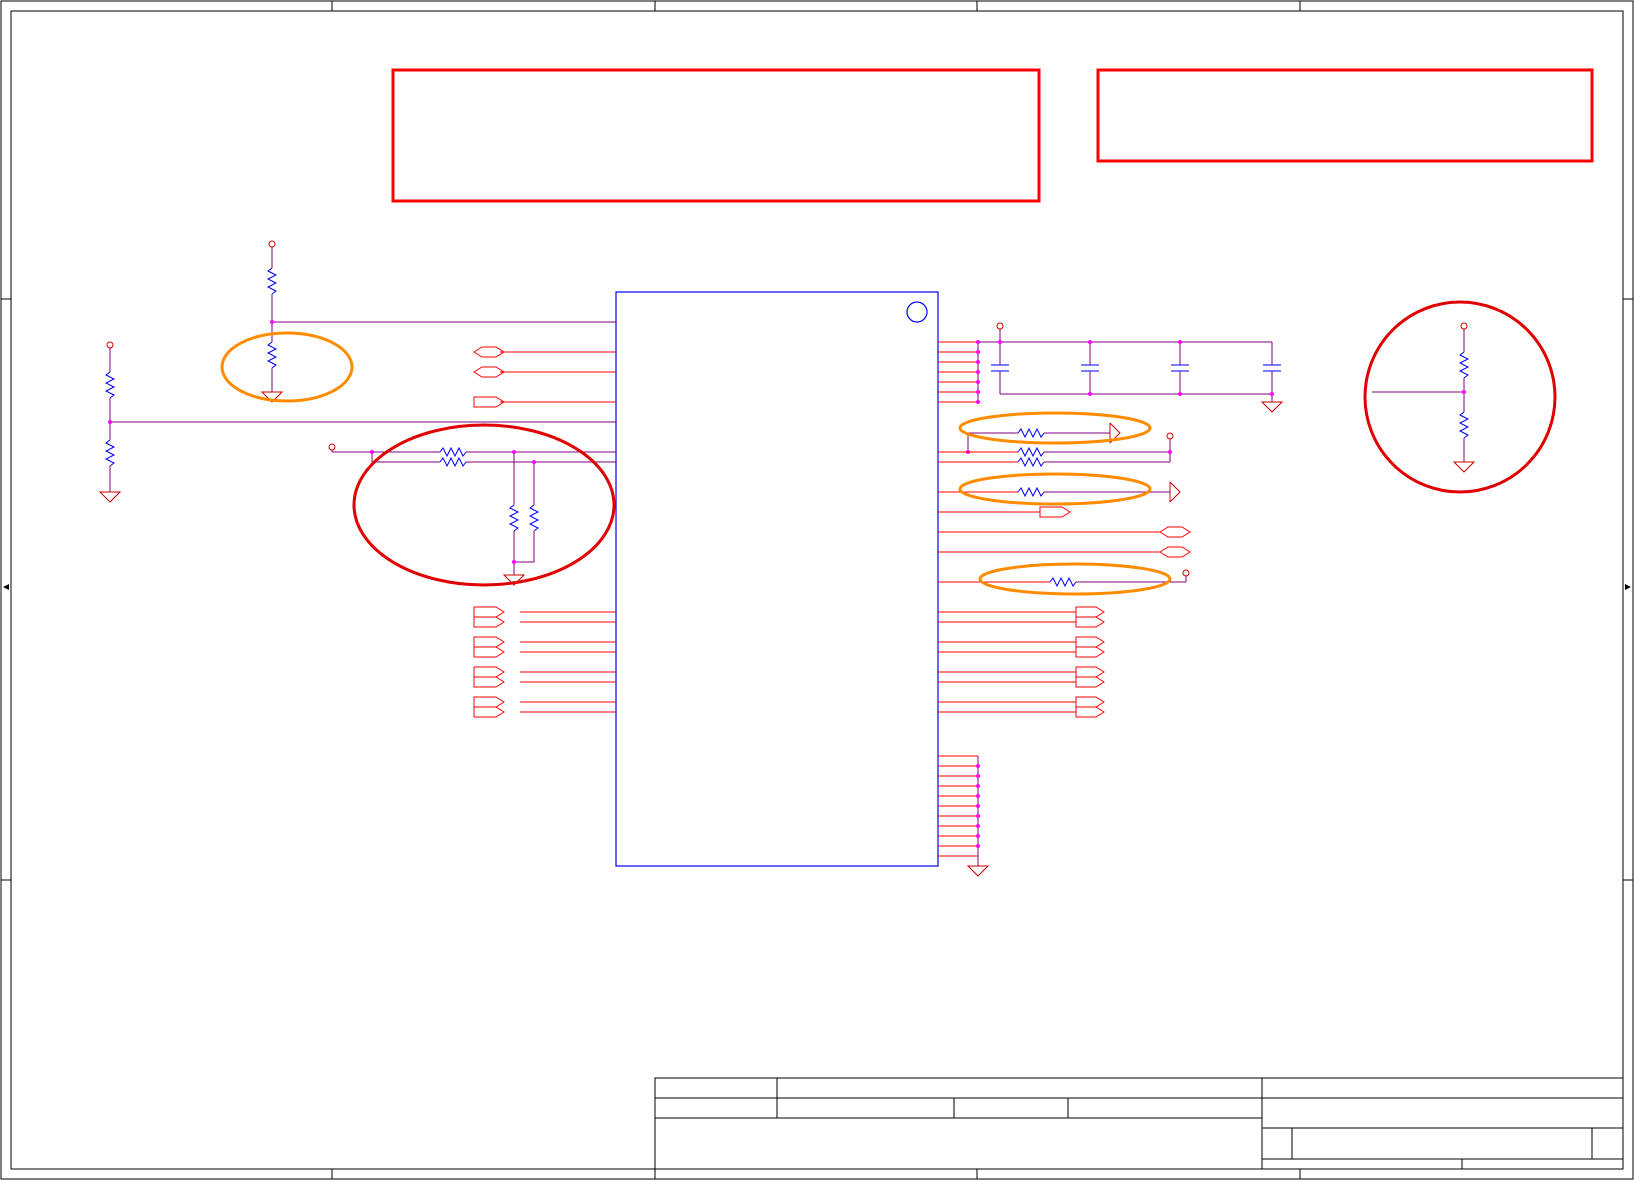 This screenshot has height=1180, width=1634. What do you see at coordinates (917, 312) in the screenshot?
I see `pin1-marker` at bounding box center [917, 312].